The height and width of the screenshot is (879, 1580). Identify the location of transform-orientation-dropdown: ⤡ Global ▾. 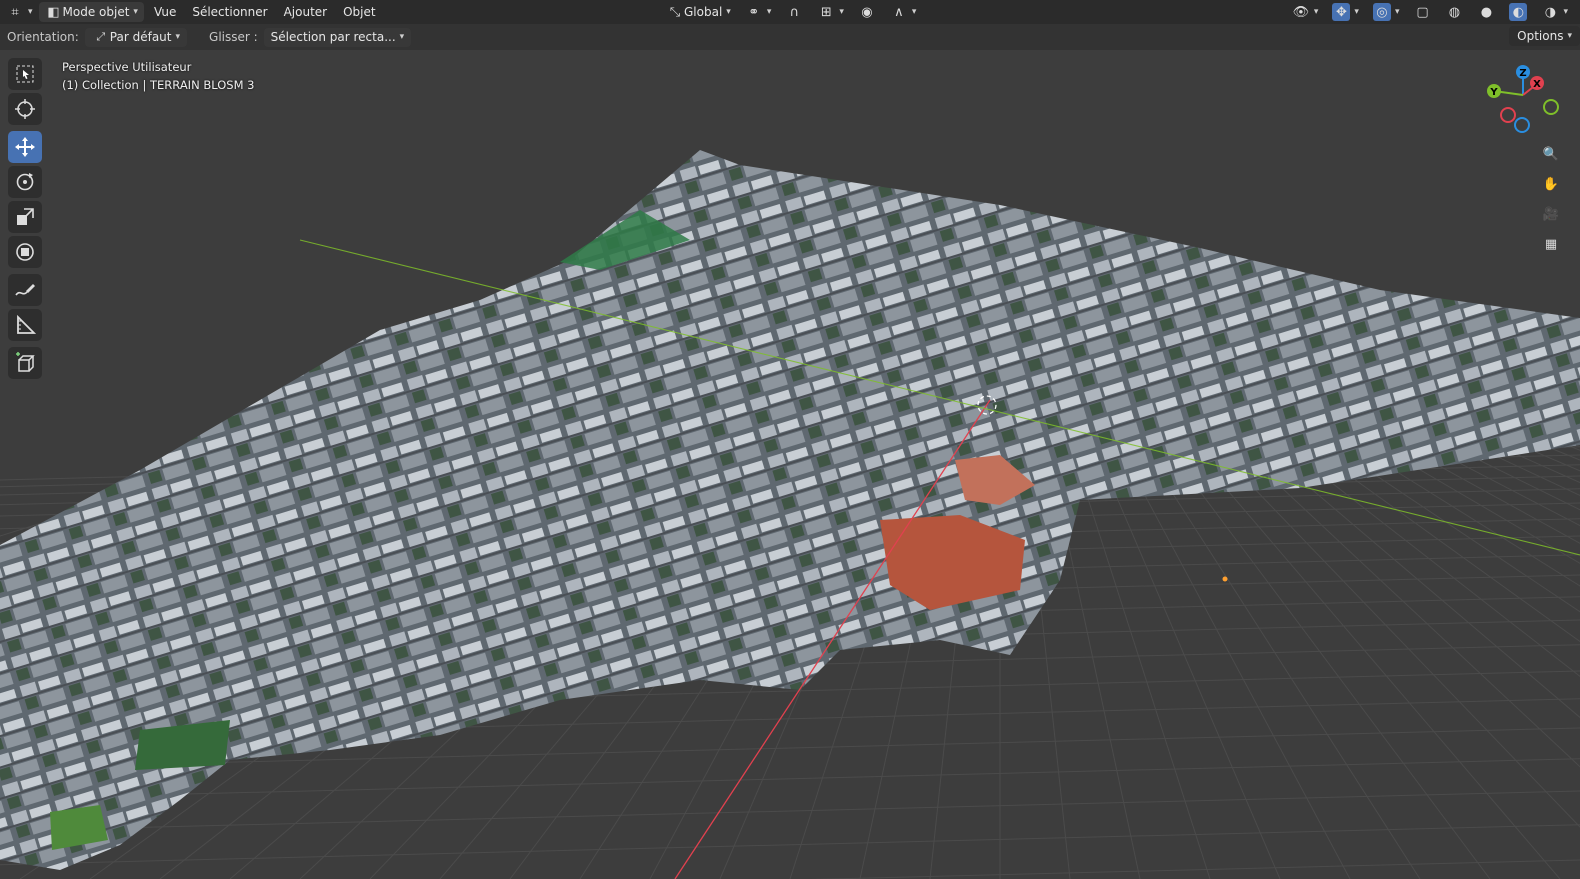
(698, 12).